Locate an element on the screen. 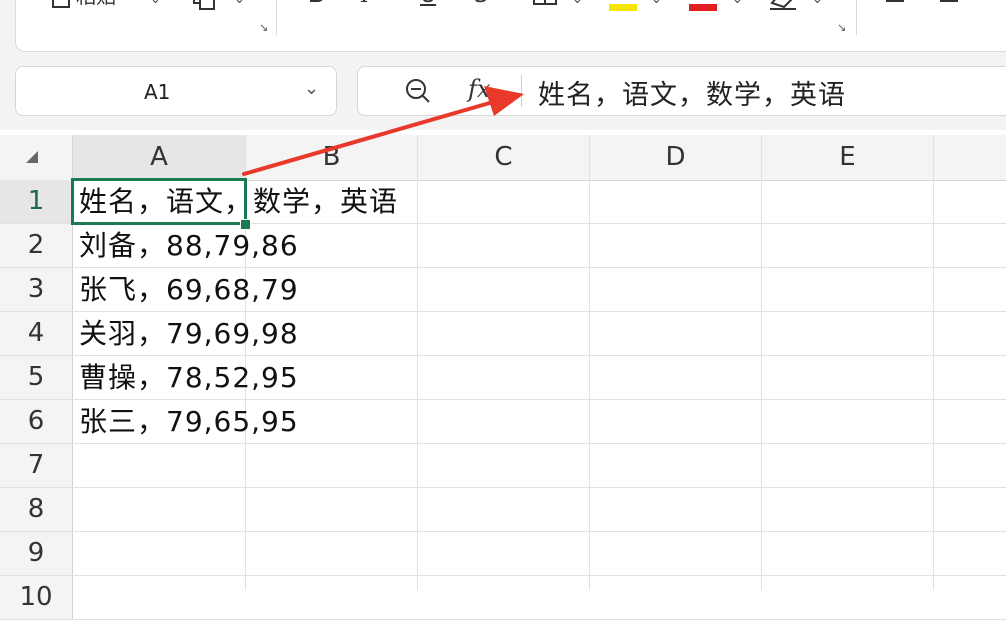 The width and height of the screenshot is (1006, 620). column-header-c: C is located at coordinates (504, 157).